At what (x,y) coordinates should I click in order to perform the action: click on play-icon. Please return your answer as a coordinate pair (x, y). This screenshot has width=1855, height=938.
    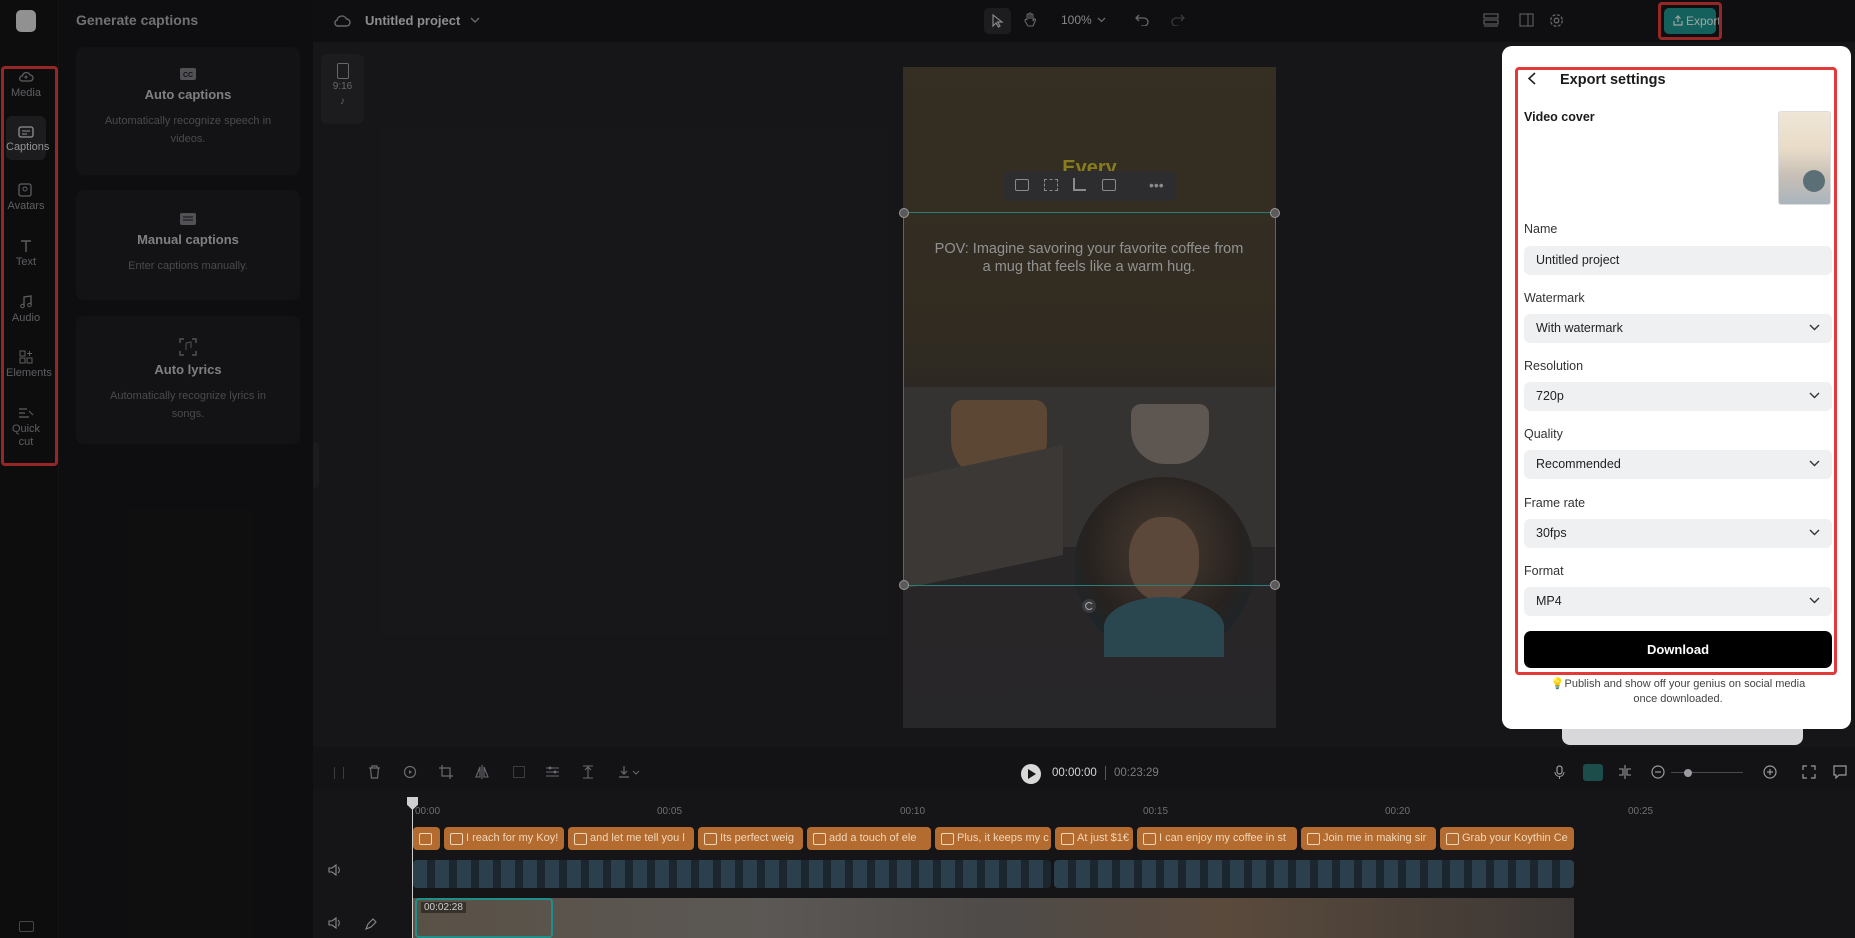
    Looking at the image, I should click on (1032, 774).